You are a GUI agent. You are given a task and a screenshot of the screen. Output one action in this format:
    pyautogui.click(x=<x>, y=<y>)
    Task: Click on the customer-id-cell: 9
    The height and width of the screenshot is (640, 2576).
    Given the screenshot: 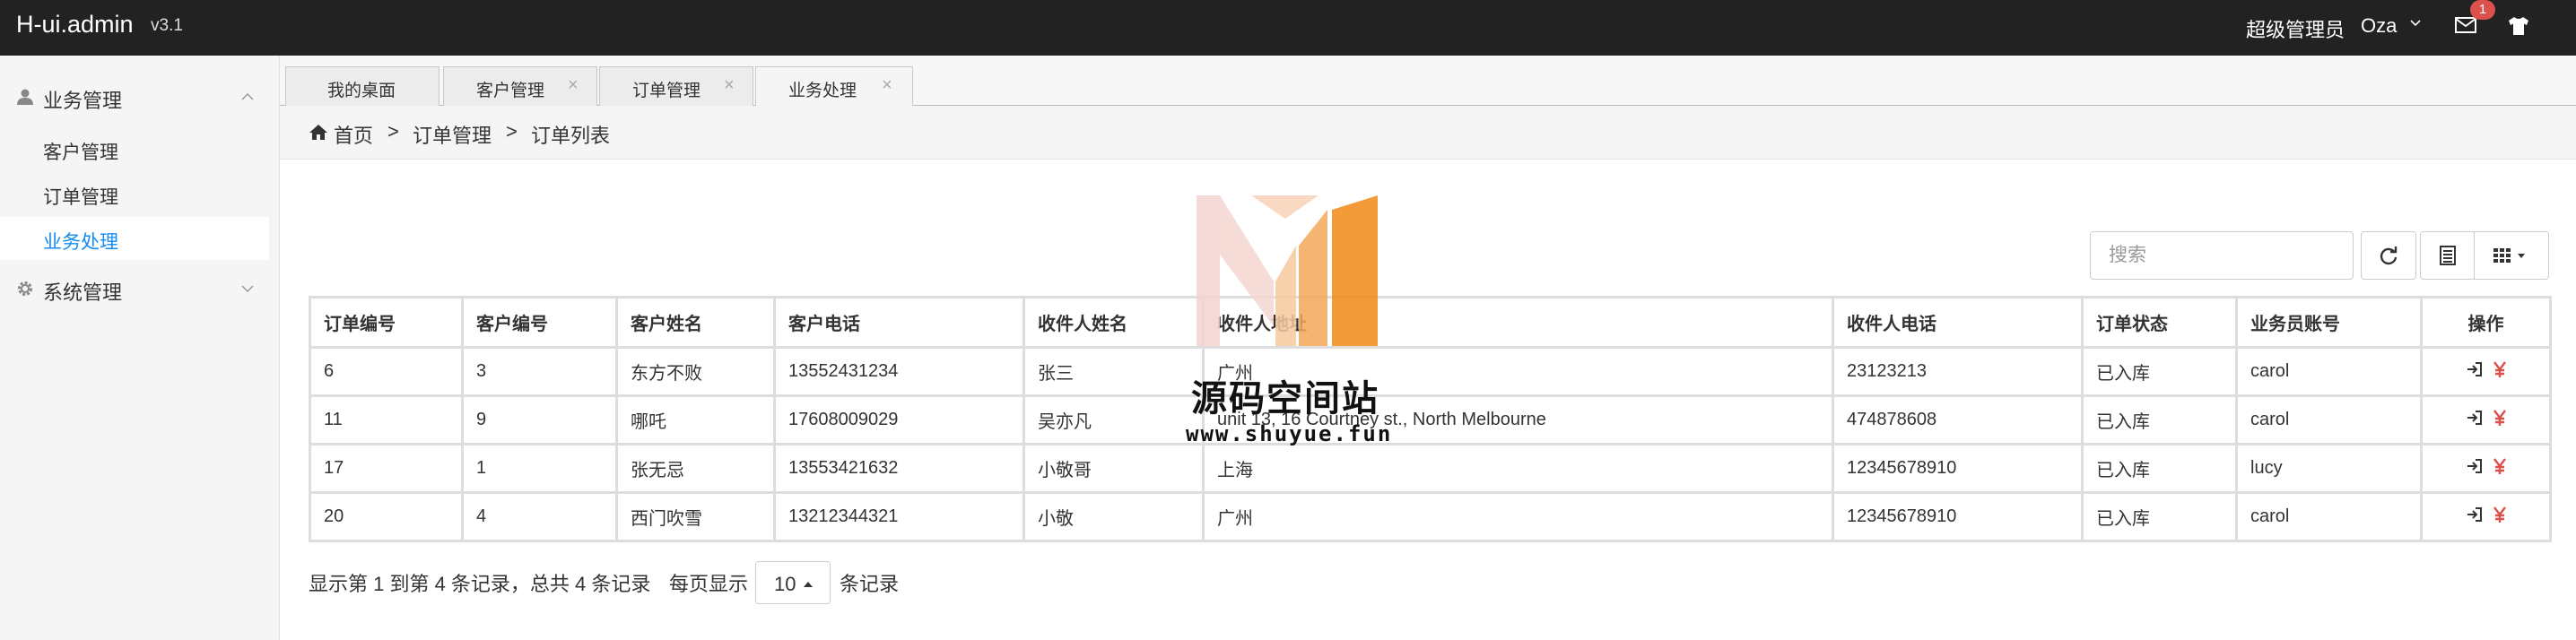 What is the action you would take?
    pyautogui.click(x=539, y=420)
    